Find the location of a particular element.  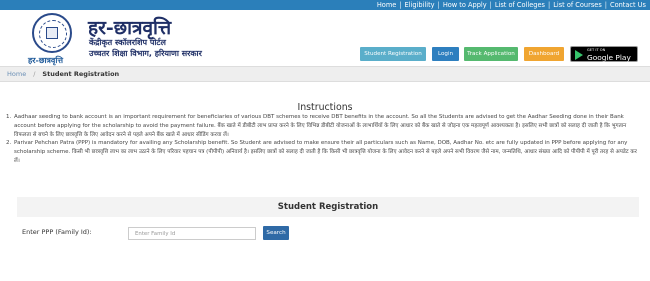

nav-contact-us: Contact Us is located at coordinates (628, 5).